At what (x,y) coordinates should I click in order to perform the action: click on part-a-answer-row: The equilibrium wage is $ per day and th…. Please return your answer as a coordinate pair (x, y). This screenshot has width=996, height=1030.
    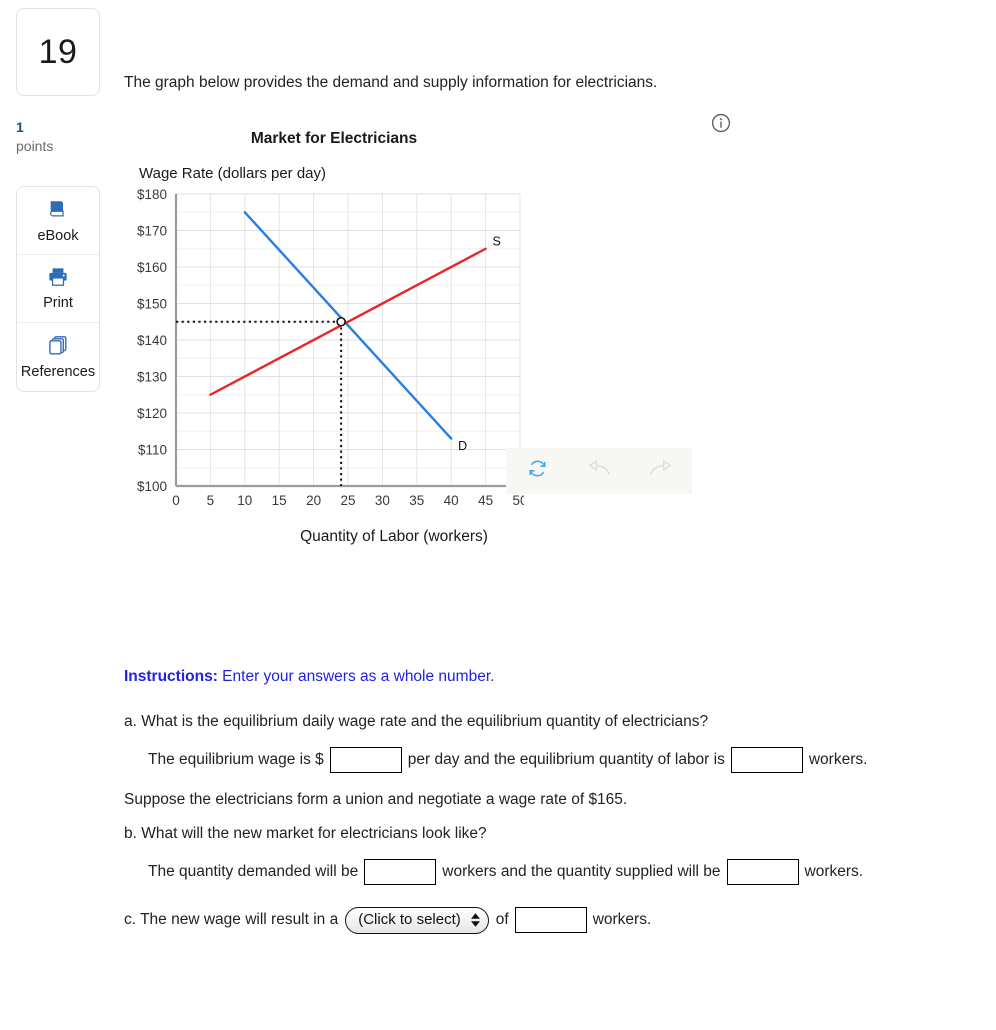
    Looking at the image, I should click on (560, 759).